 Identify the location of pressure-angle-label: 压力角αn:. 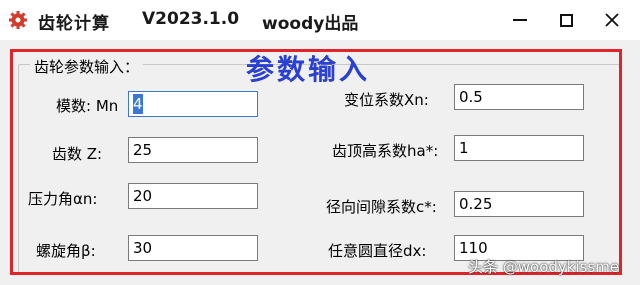
(63, 199).